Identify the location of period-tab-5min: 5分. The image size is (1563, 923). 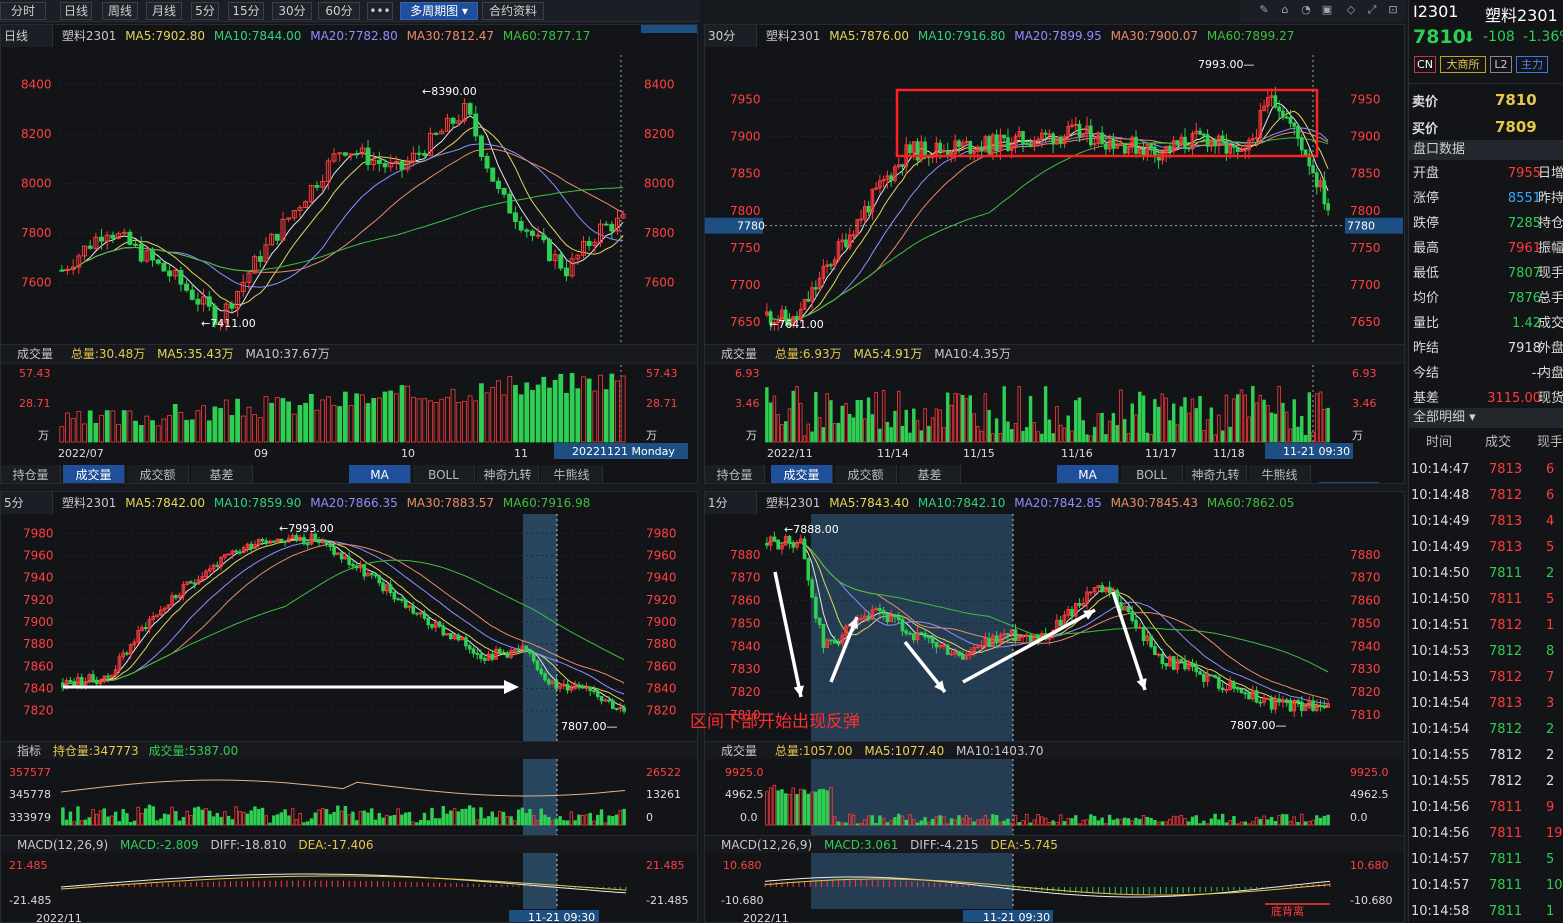
(205, 11).